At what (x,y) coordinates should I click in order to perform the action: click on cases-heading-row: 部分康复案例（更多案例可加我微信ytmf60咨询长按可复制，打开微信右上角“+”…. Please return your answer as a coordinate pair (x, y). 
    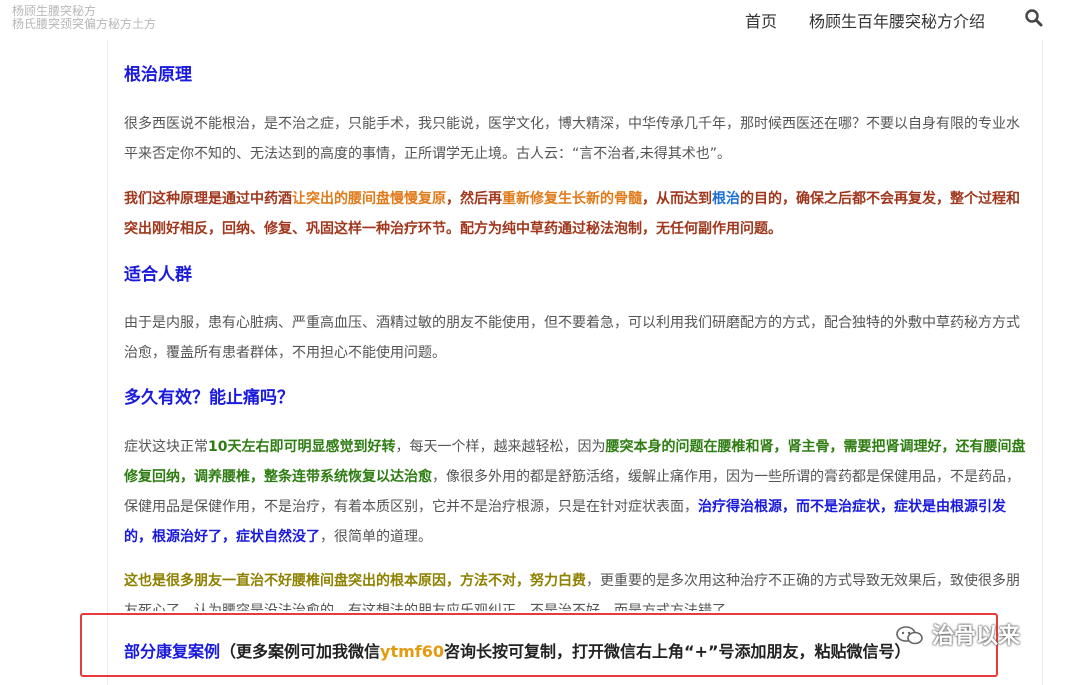
    Looking at the image, I should click on (576, 650).